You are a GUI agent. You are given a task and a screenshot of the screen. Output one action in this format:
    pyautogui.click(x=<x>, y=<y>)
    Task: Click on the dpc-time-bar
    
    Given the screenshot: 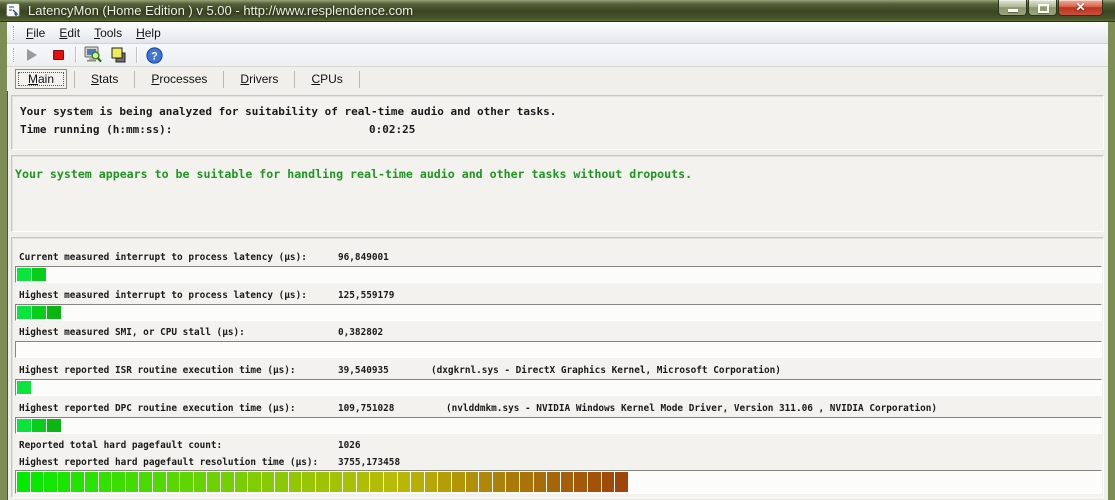 What is the action you would take?
    pyautogui.click(x=558, y=425)
    